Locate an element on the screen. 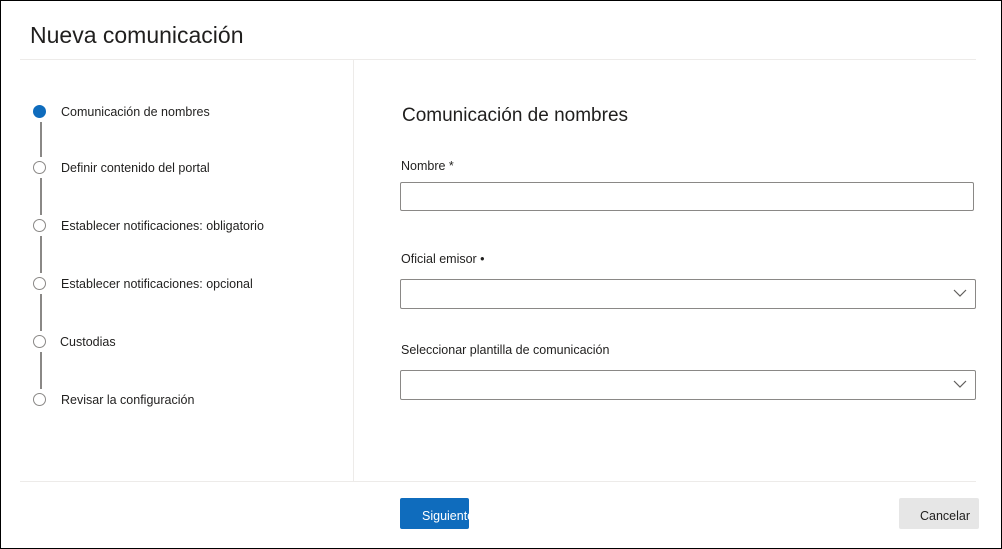 This screenshot has width=1002, height=549. step-label: Custodias is located at coordinates (88, 342).